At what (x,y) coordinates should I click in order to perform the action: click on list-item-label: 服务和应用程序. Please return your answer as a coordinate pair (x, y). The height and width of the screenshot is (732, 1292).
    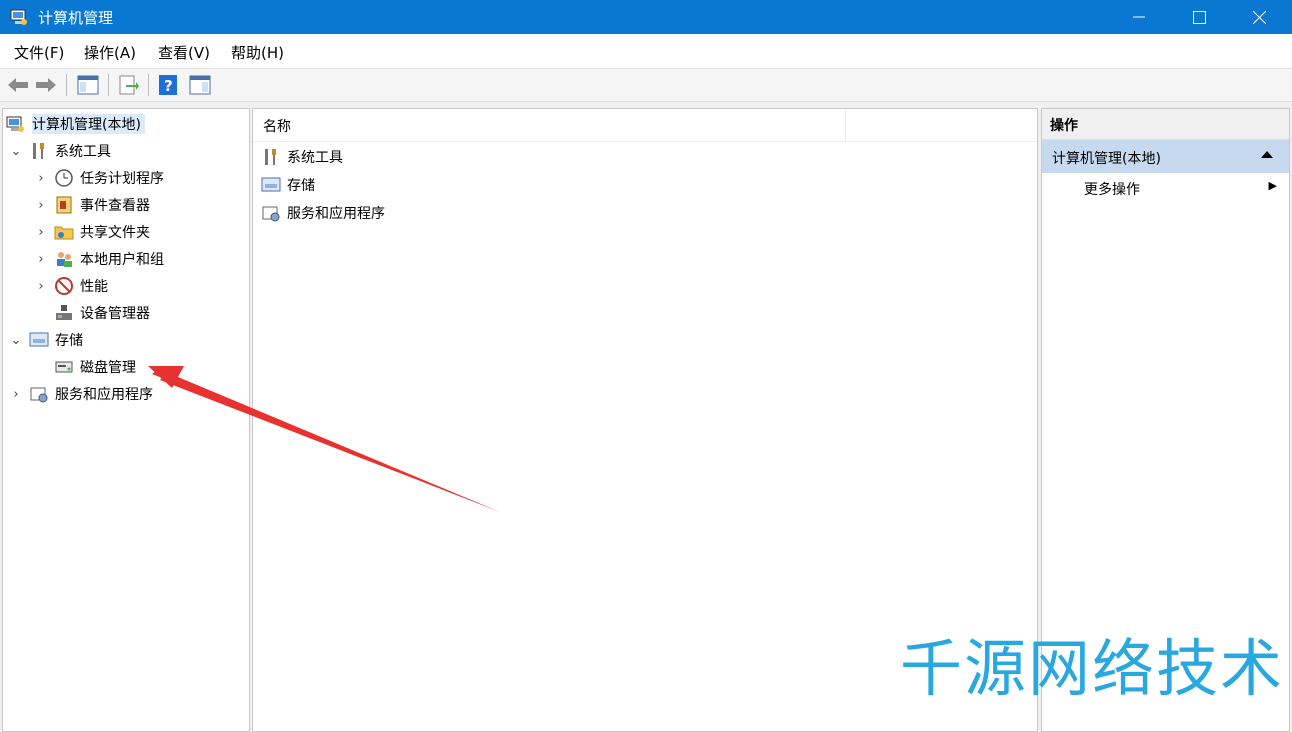
    Looking at the image, I should click on (336, 214).